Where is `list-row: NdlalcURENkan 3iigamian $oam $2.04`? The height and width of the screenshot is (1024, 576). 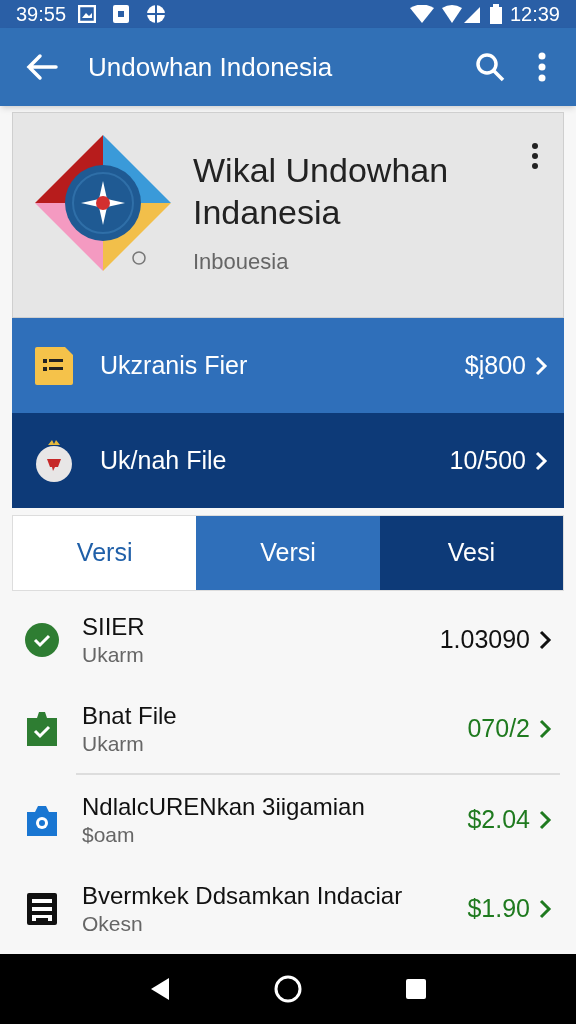 list-row: NdlalcURENkan 3iigamian $oam $2.04 is located at coordinates (288, 819).